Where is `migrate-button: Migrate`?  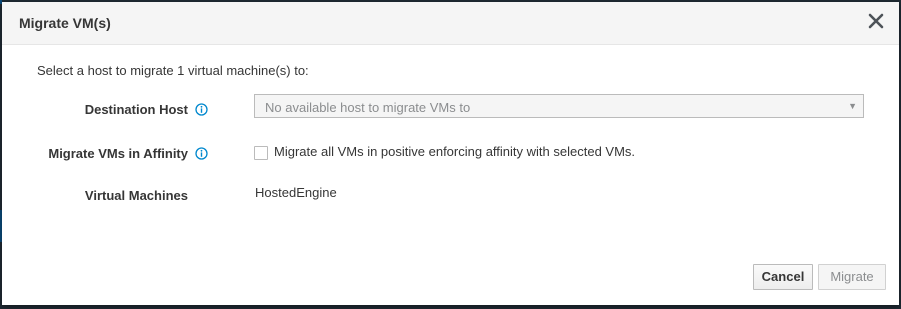 migrate-button: Migrate is located at coordinates (852, 277).